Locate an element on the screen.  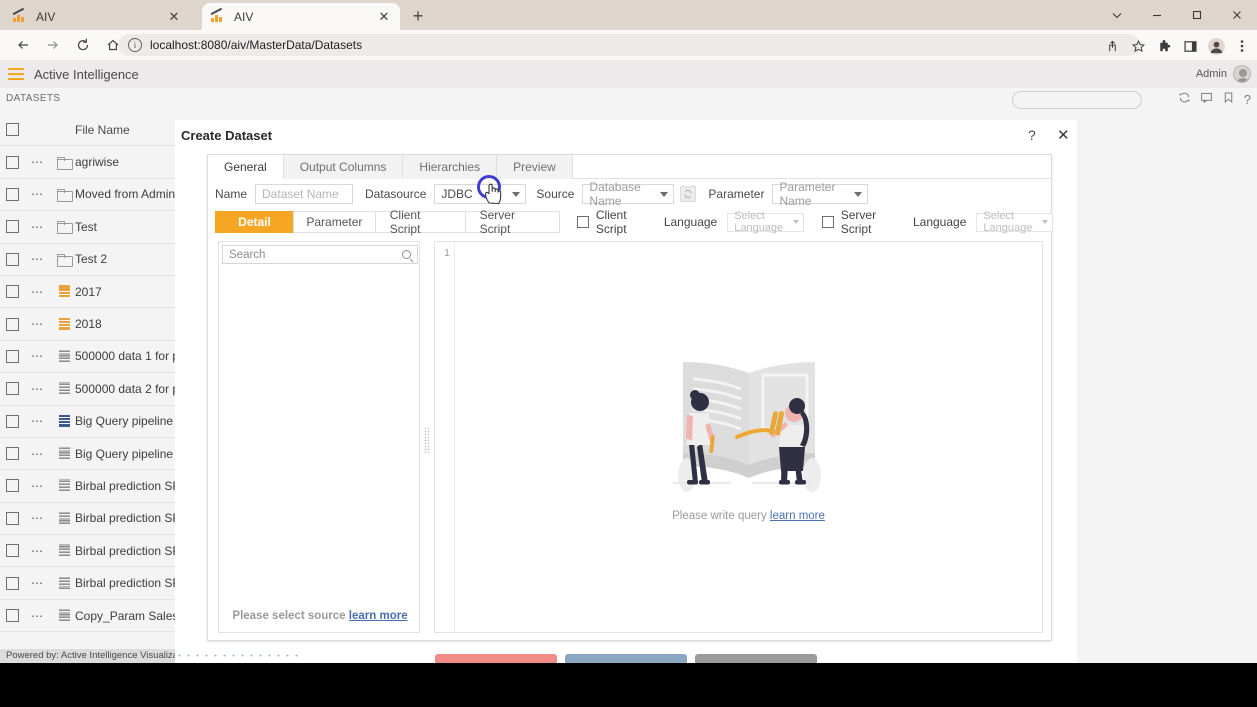
new-tab-button: + is located at coordinates (418, 17).